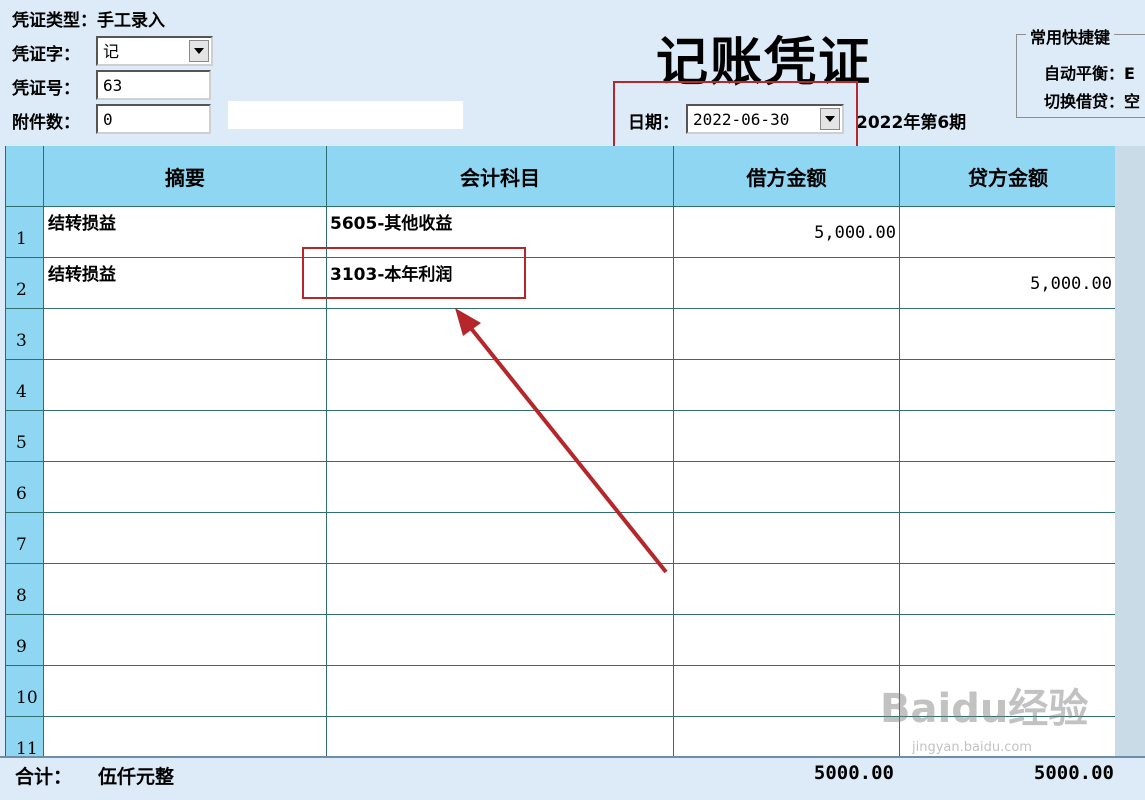 The image size is (1145, 800). What do you see at coordinates (136, 777) in the screenshot?
I see `total-in-words: 伍仟元整` at bounding box center [136, 777].